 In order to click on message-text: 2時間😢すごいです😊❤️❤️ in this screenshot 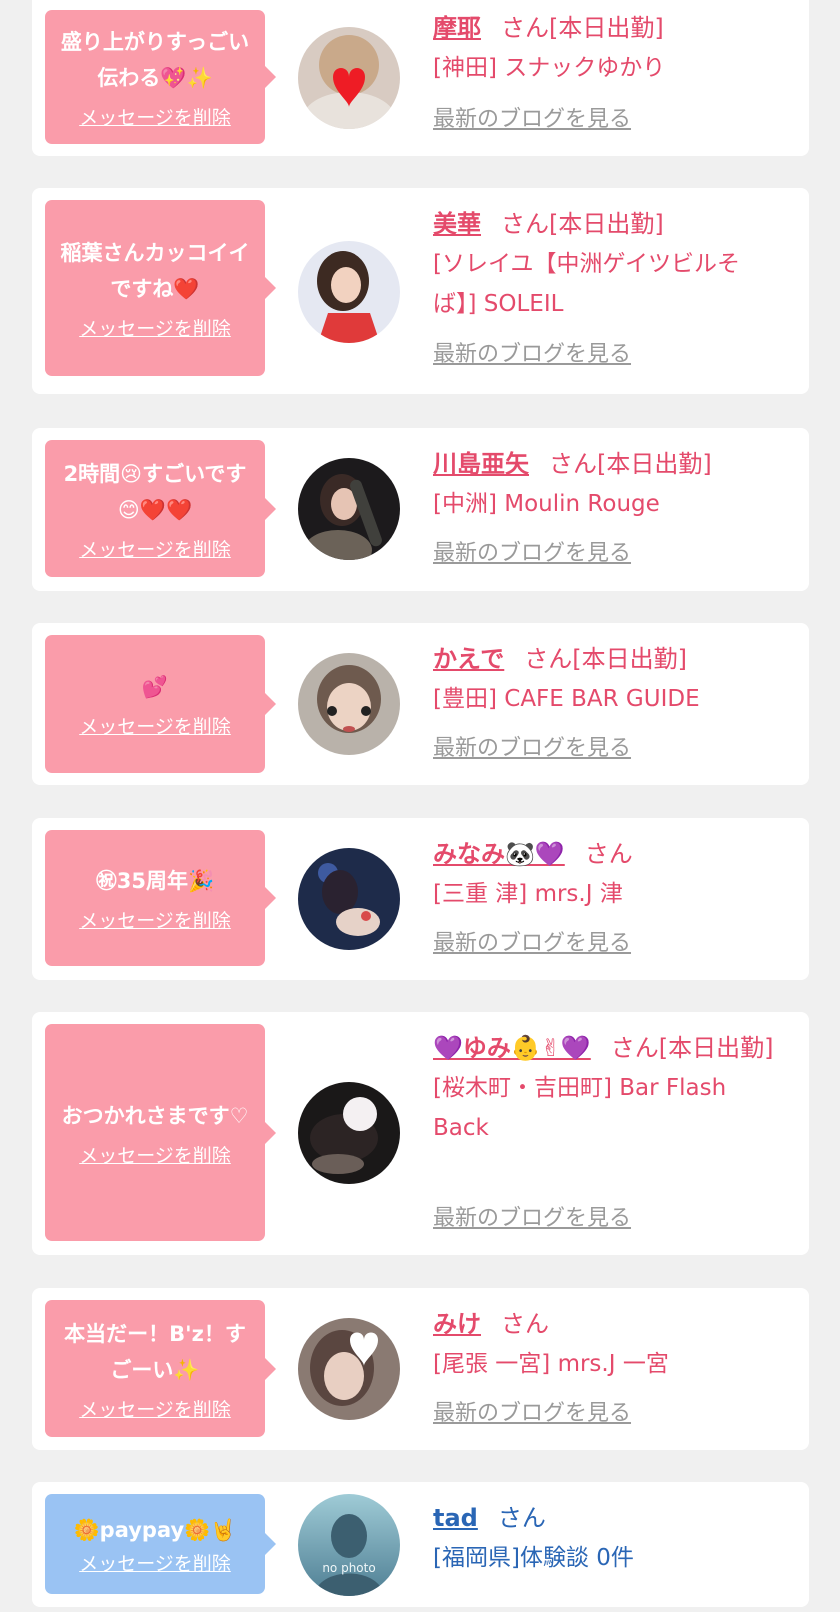, I will do `click(155, 491)`.